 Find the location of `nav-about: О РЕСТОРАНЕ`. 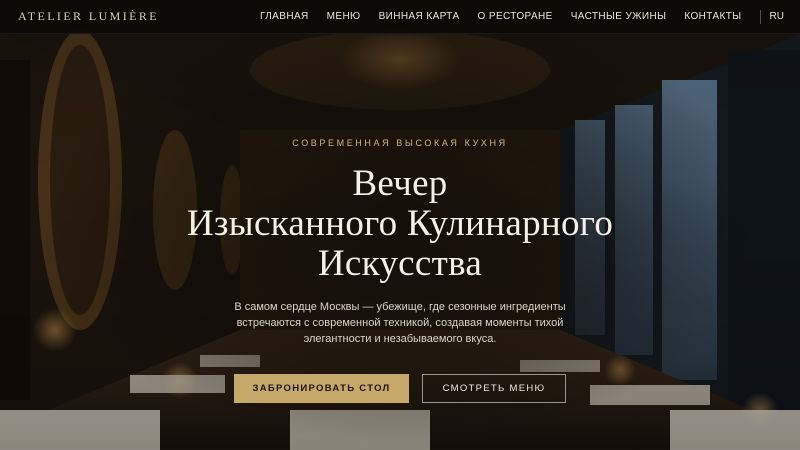

nav-about: О РЕСТОРАНЕ is located at coordinates (515, 16).